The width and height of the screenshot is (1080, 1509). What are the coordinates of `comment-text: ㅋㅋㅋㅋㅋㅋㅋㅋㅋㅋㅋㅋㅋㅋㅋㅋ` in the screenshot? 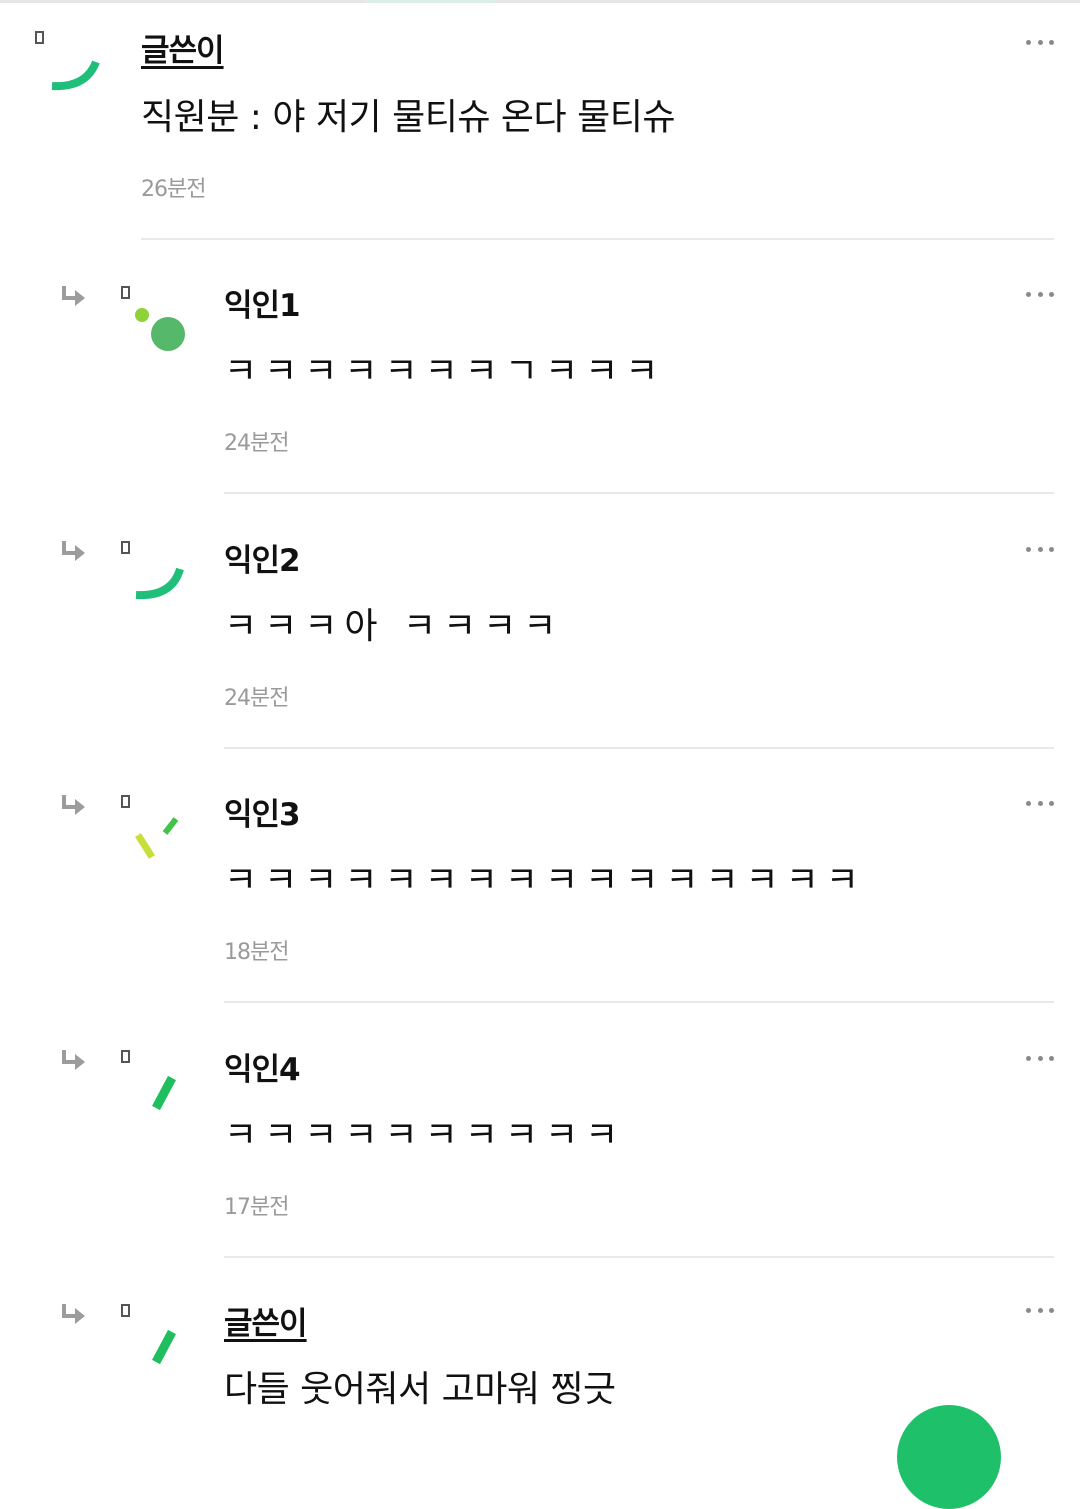 It's located at (545, 880).